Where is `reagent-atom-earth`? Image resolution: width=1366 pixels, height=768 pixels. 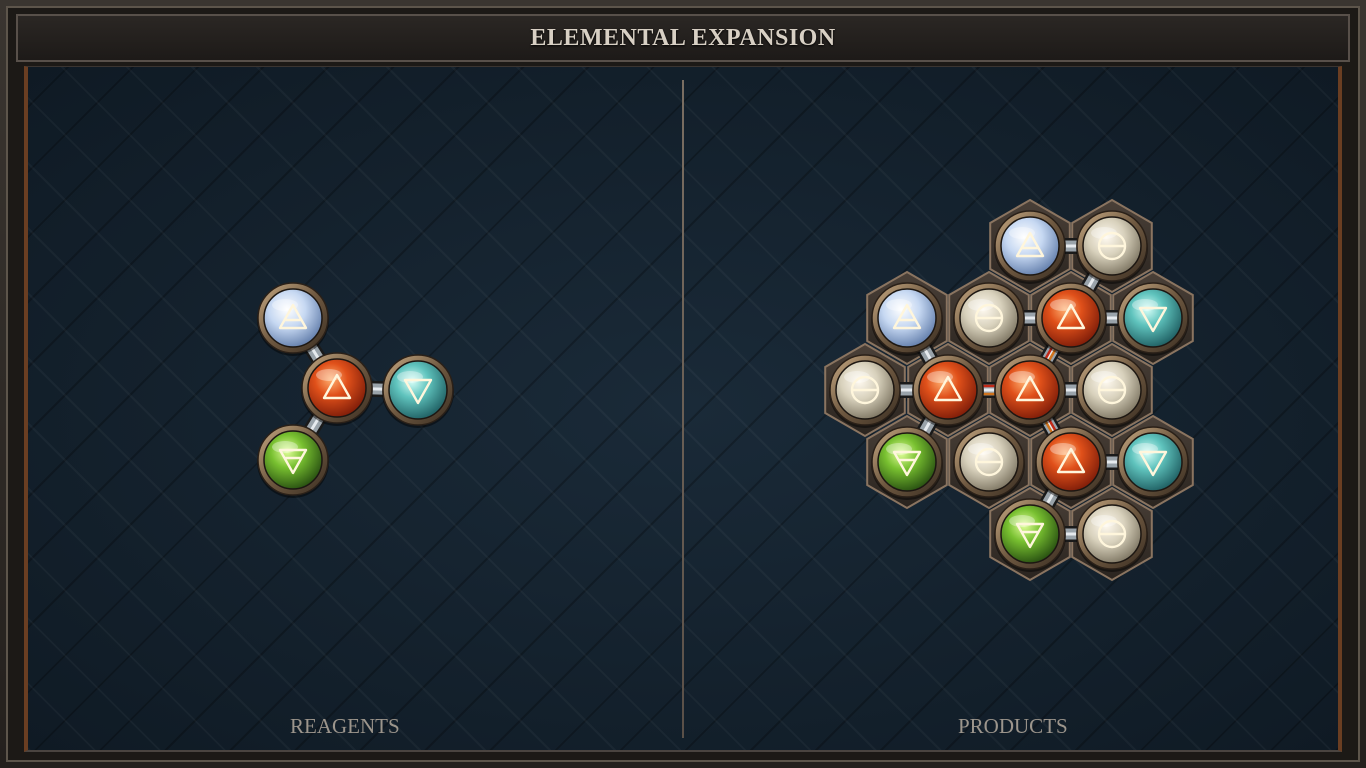 reagent-atom-earth is located at coordinates (293, 461).